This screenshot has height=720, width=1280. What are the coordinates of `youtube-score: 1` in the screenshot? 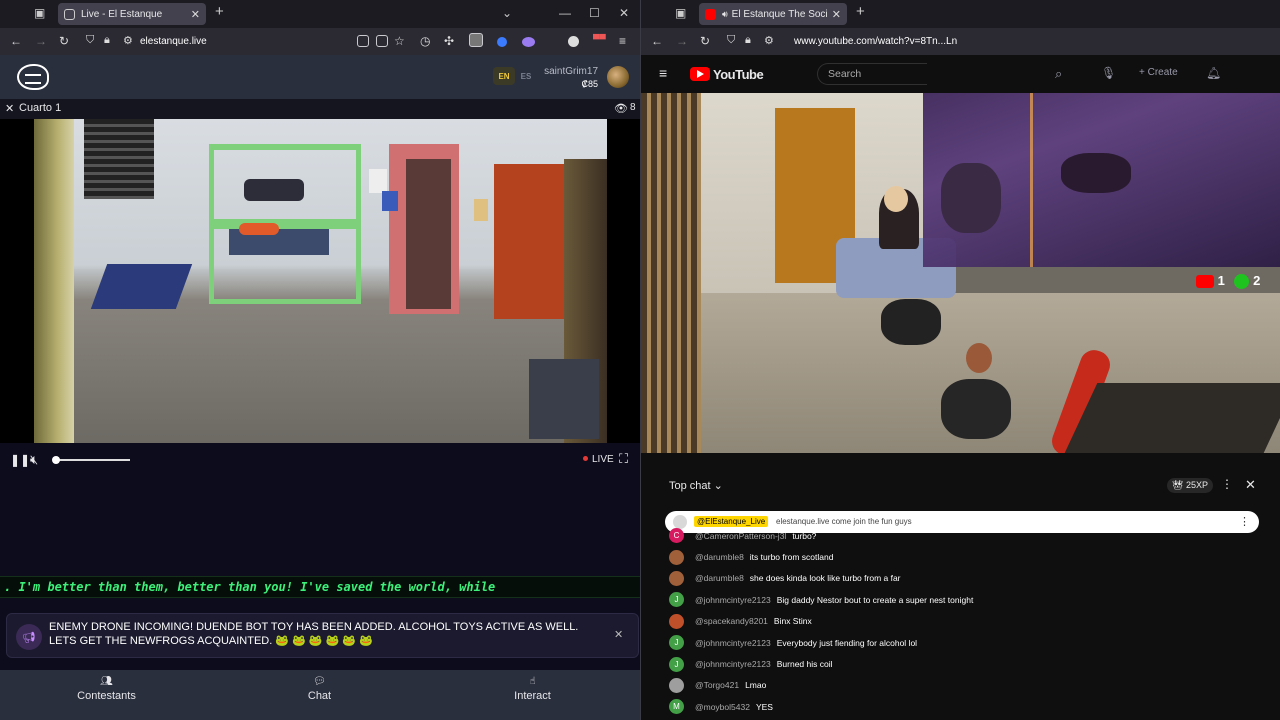 It's located at (1221, 280).